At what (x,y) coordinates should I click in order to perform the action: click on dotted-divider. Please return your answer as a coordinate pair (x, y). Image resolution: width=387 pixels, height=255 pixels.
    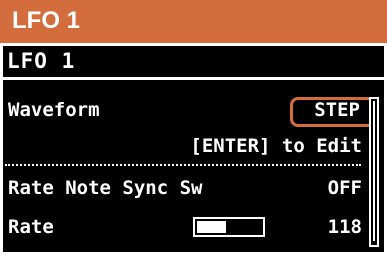
    Looking at the image, I should click on (183, 165).